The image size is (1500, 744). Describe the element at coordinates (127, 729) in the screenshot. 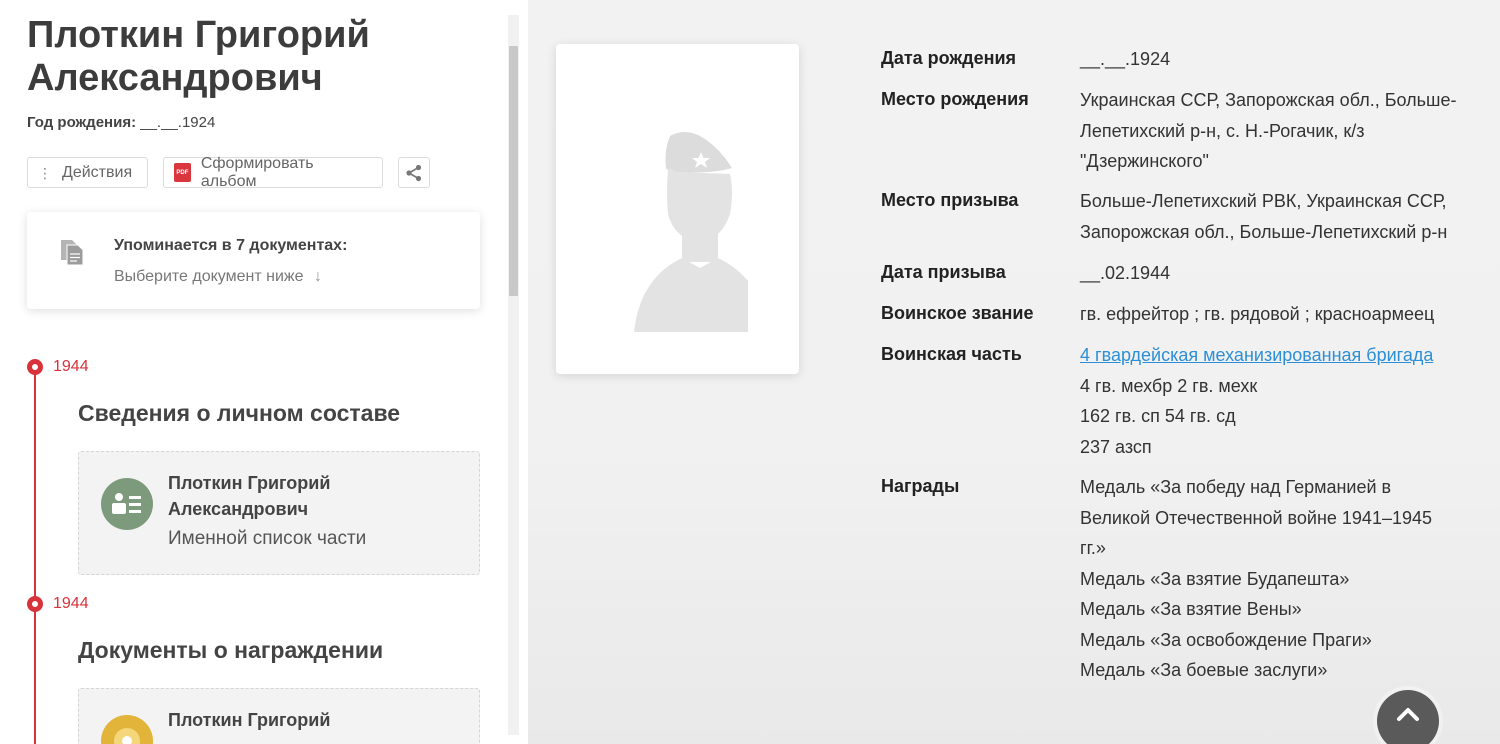

I see `award-medal-icon` at that location.